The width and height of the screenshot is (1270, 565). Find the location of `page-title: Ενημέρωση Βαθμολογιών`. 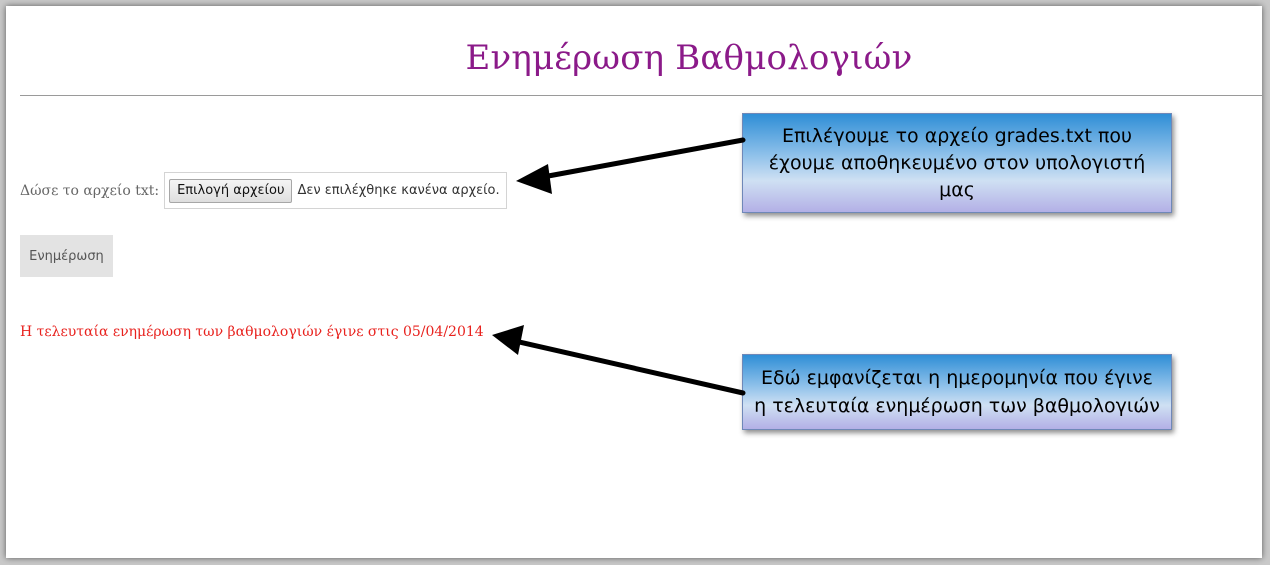

page-title: Ενημέρωση Βαθμολογιών is located at coordinates (689, 58).